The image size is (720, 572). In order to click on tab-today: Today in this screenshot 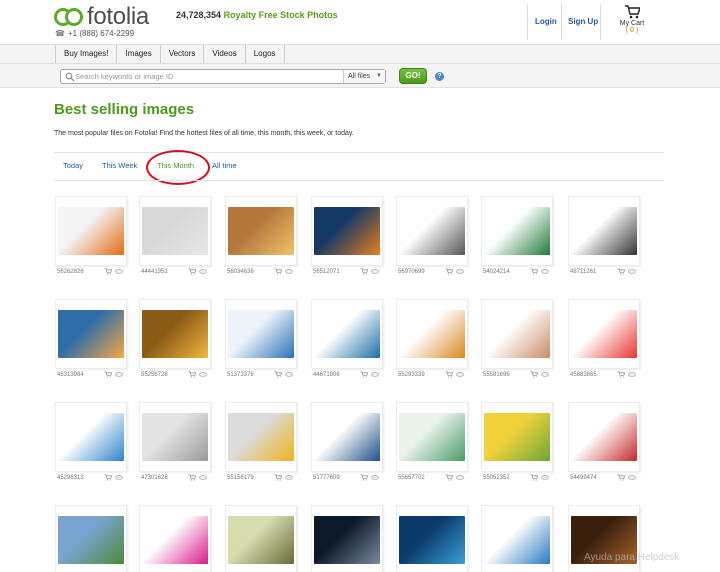, I will do `click(73, 165)`.